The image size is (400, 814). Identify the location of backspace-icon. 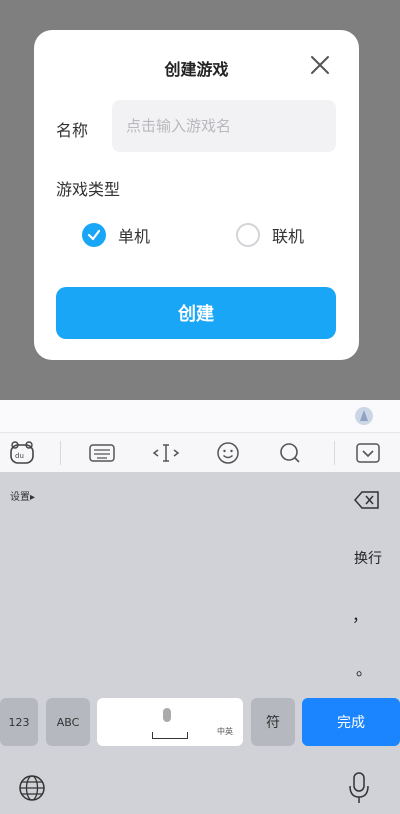
(367, 500).